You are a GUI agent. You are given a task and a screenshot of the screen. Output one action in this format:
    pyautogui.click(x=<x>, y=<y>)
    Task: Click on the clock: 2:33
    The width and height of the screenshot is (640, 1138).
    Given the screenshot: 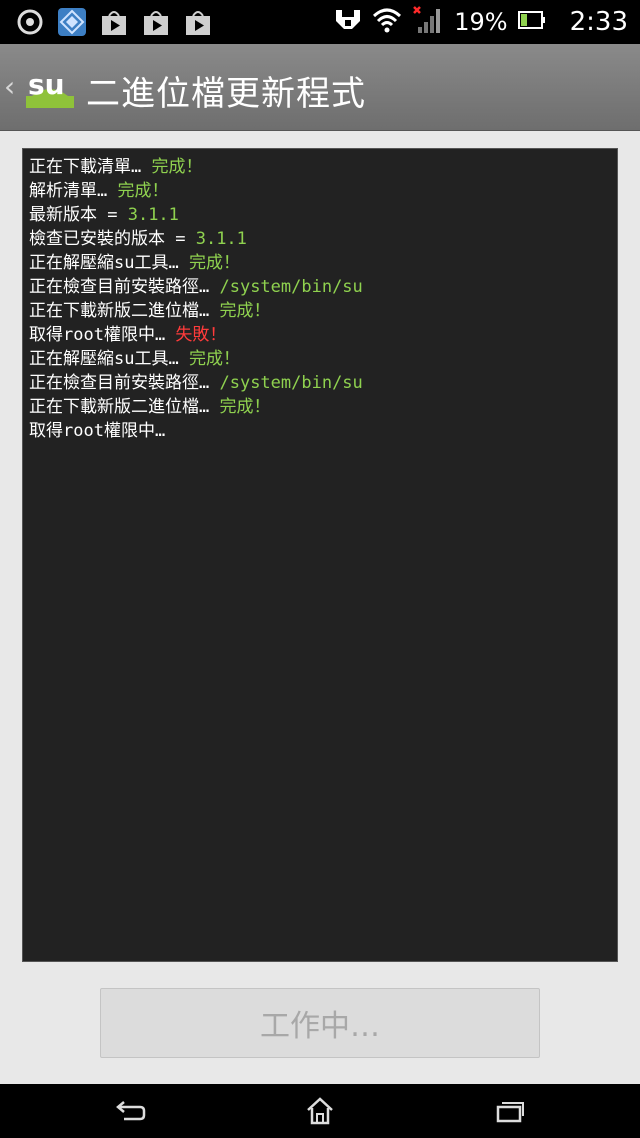 What is the action you would take?
    pyautogui.click(x=598, y=22)
    